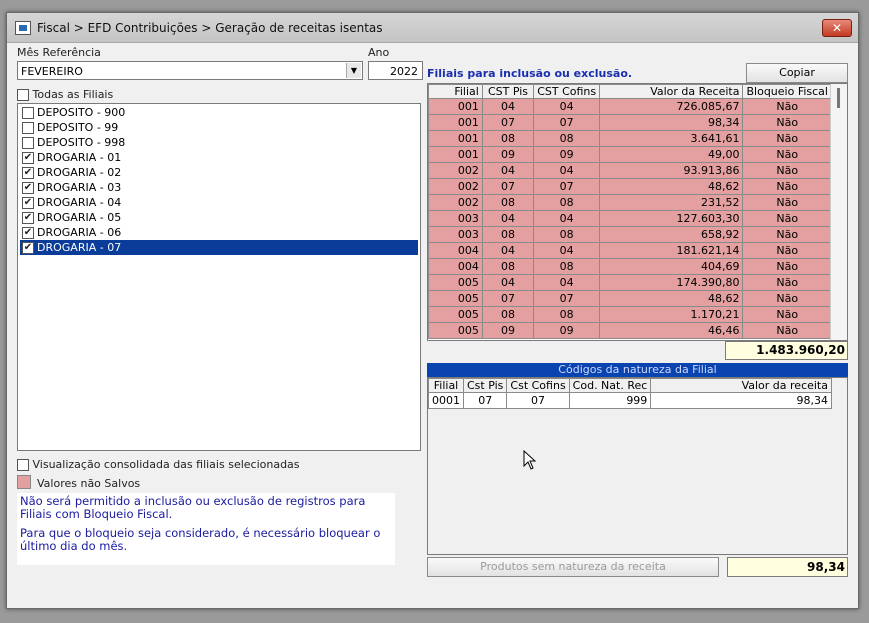 This screenshot has width=869, height=623. What do you see at coordinates (610, 385) in the screenshot?
I see `column-header: Cod. Nat. Rec` at bounding box center [610, 385].